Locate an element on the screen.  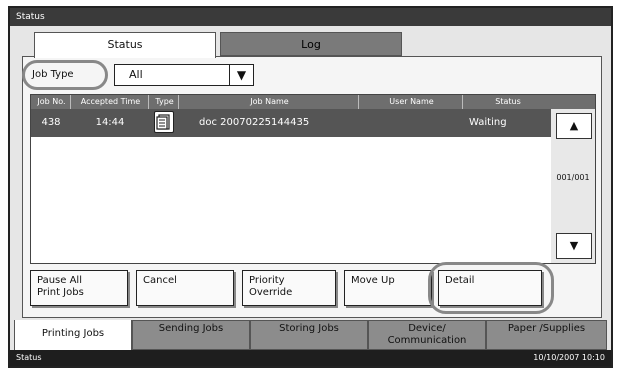
list-scrollbar: ▲ 001/001 ▼ is located at coordinates (573, 186).